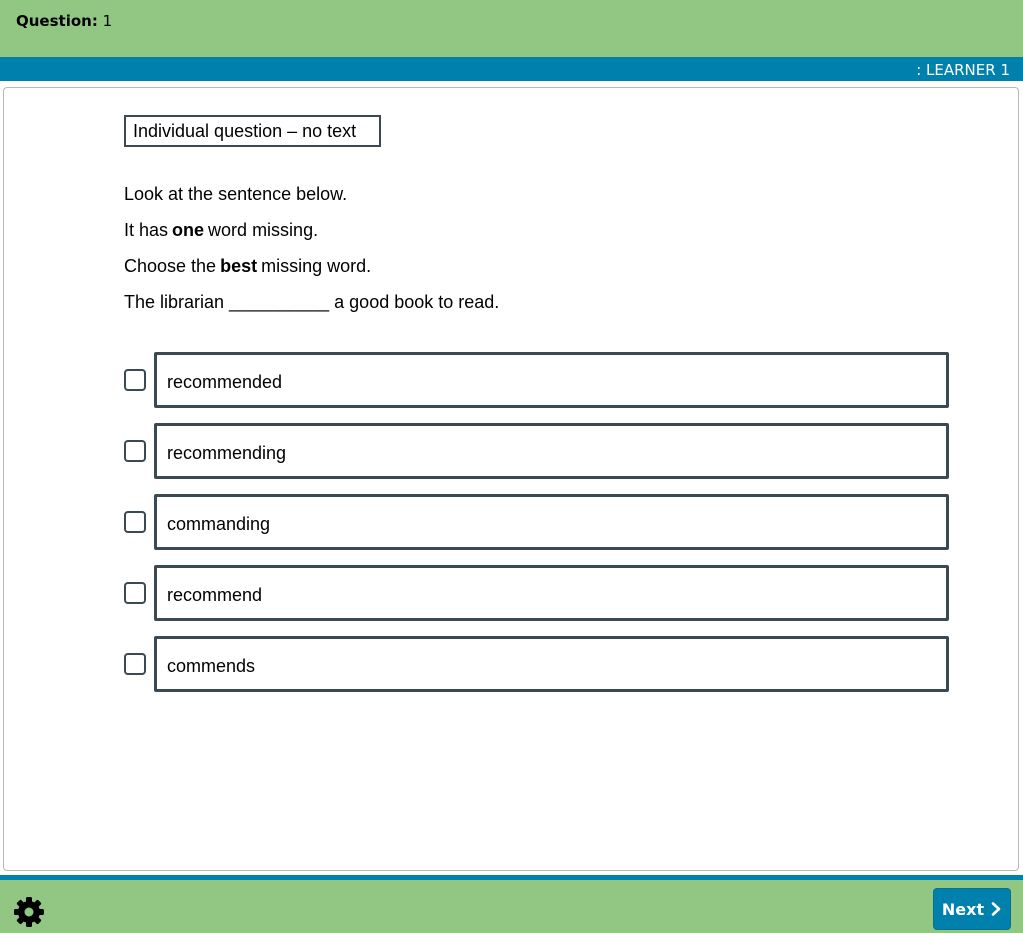 Image resolution: width=1023 pixels, height=933 pixels. What do you see at coordinates (263, 230) in the screenshot?
I see `instruction-text: word missing.` at bounding box center [263, 230].